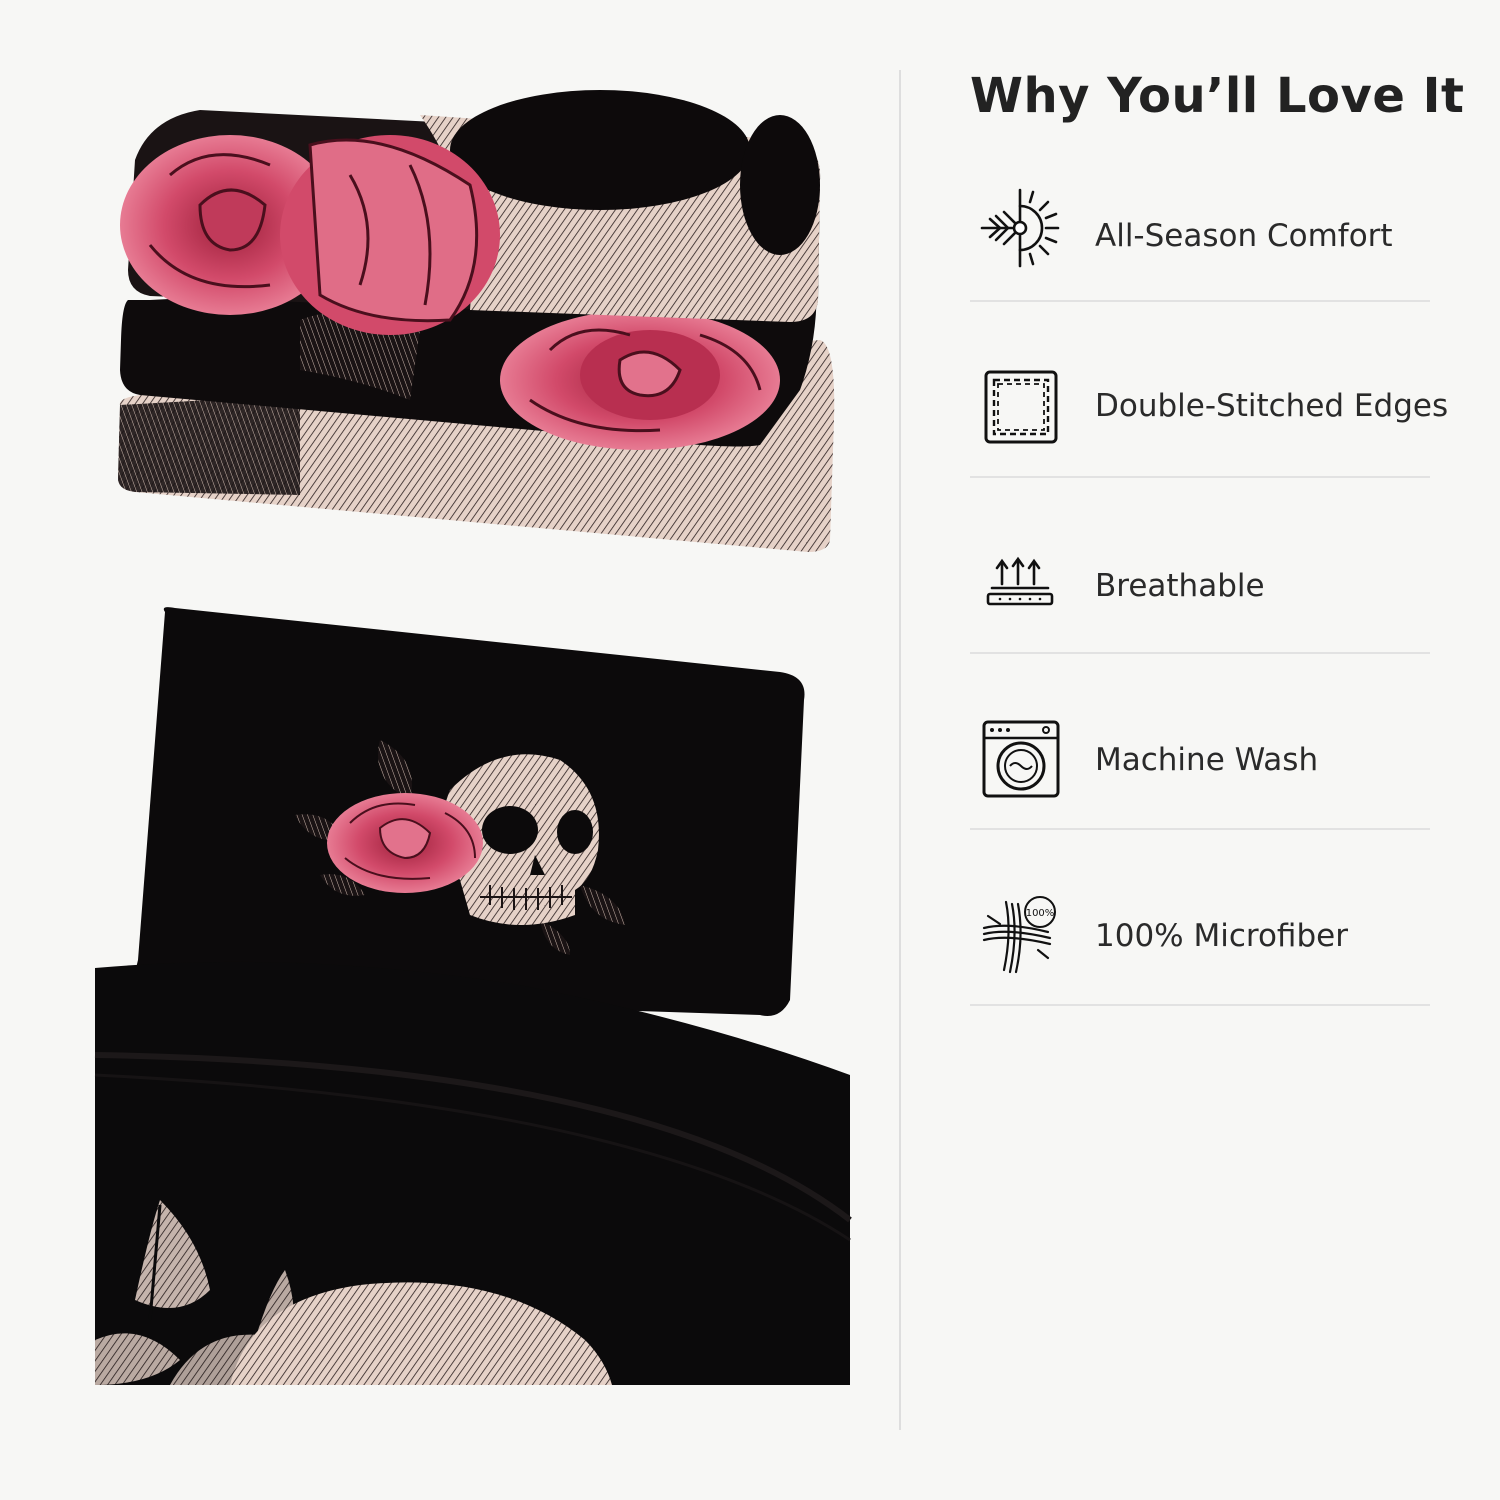  What do you see at coordinates (1020, 590) in the screenshot?
I see `breathable-arrows-icon` at bounding box center [1020, 590].